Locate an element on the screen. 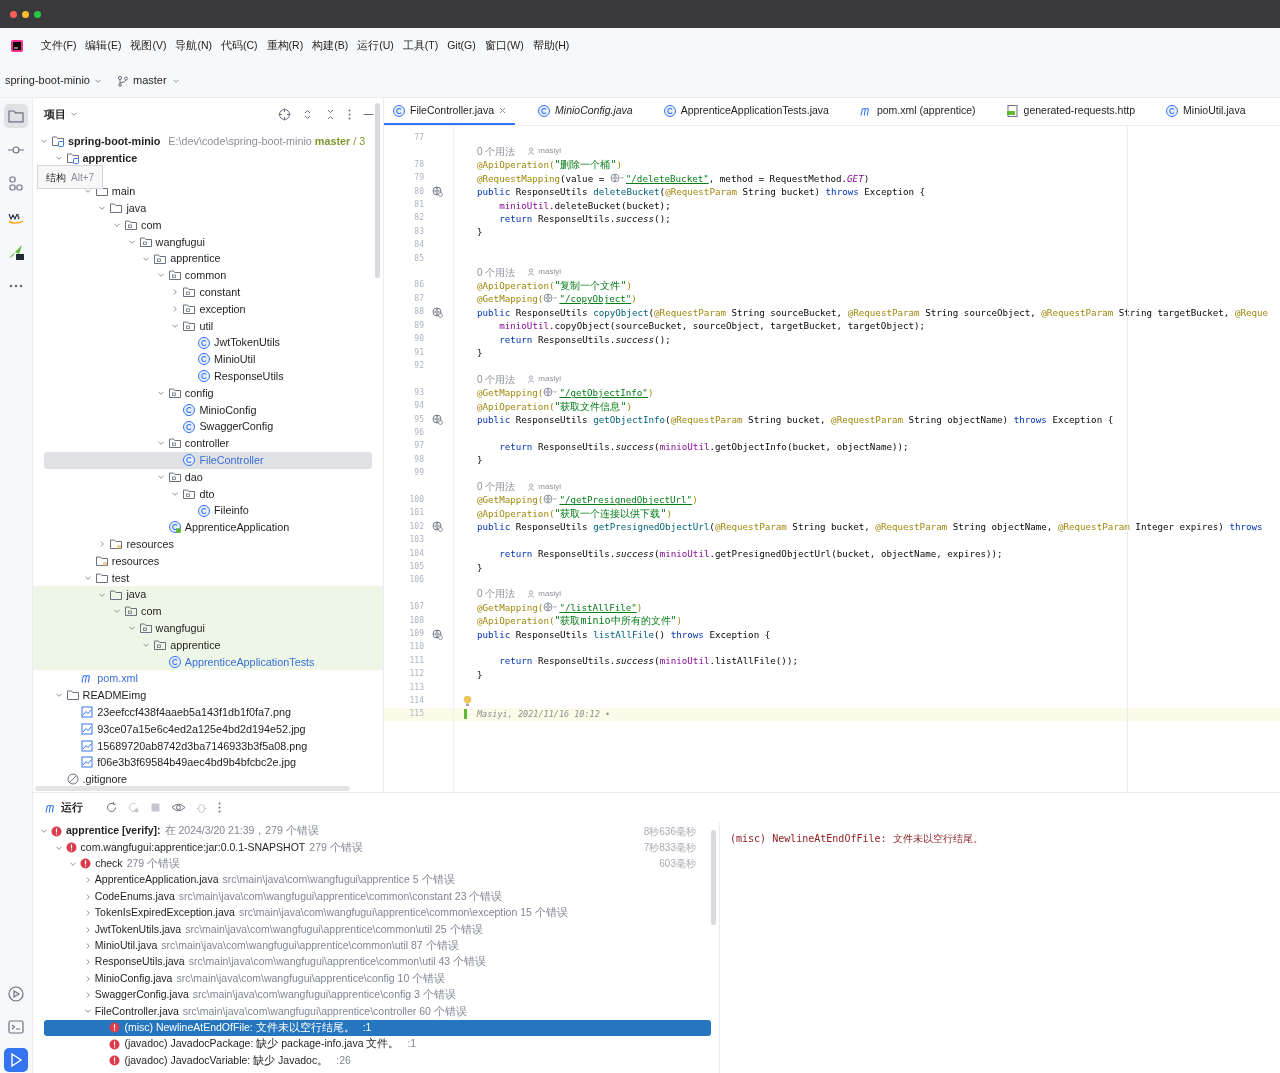 This screenshot has width=1280, height=1073. app-logo-icon is located at coordinates (17, 46).